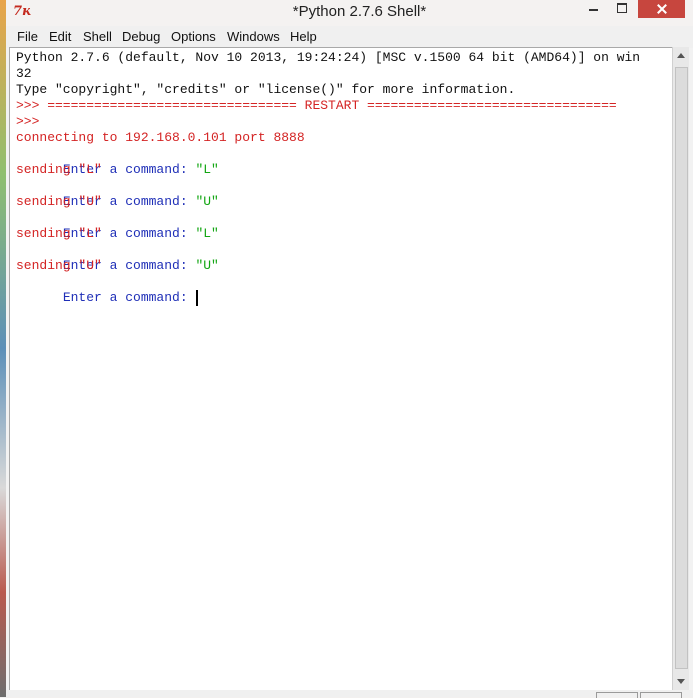  What do you see at coordinates (617, 695) in the screenshot?
I see `status-line-field` at bounding box center [617, 695].